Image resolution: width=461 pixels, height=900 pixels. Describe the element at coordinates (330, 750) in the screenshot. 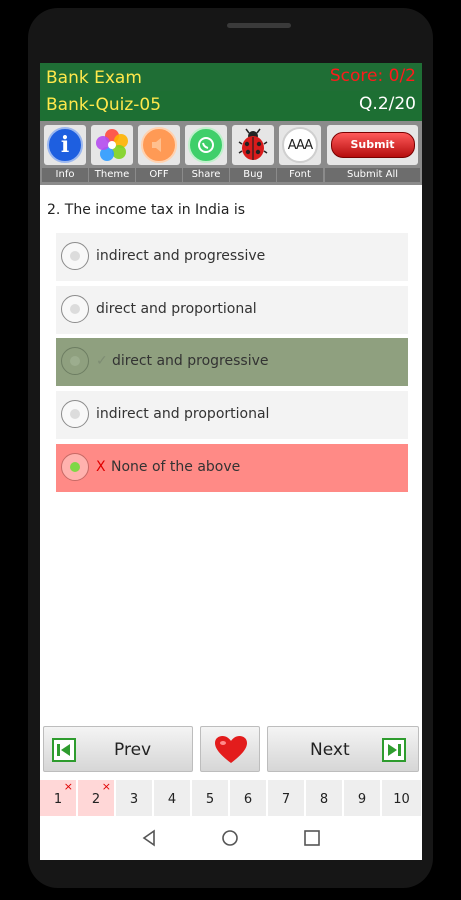

I see `next-label: Next` at that location.